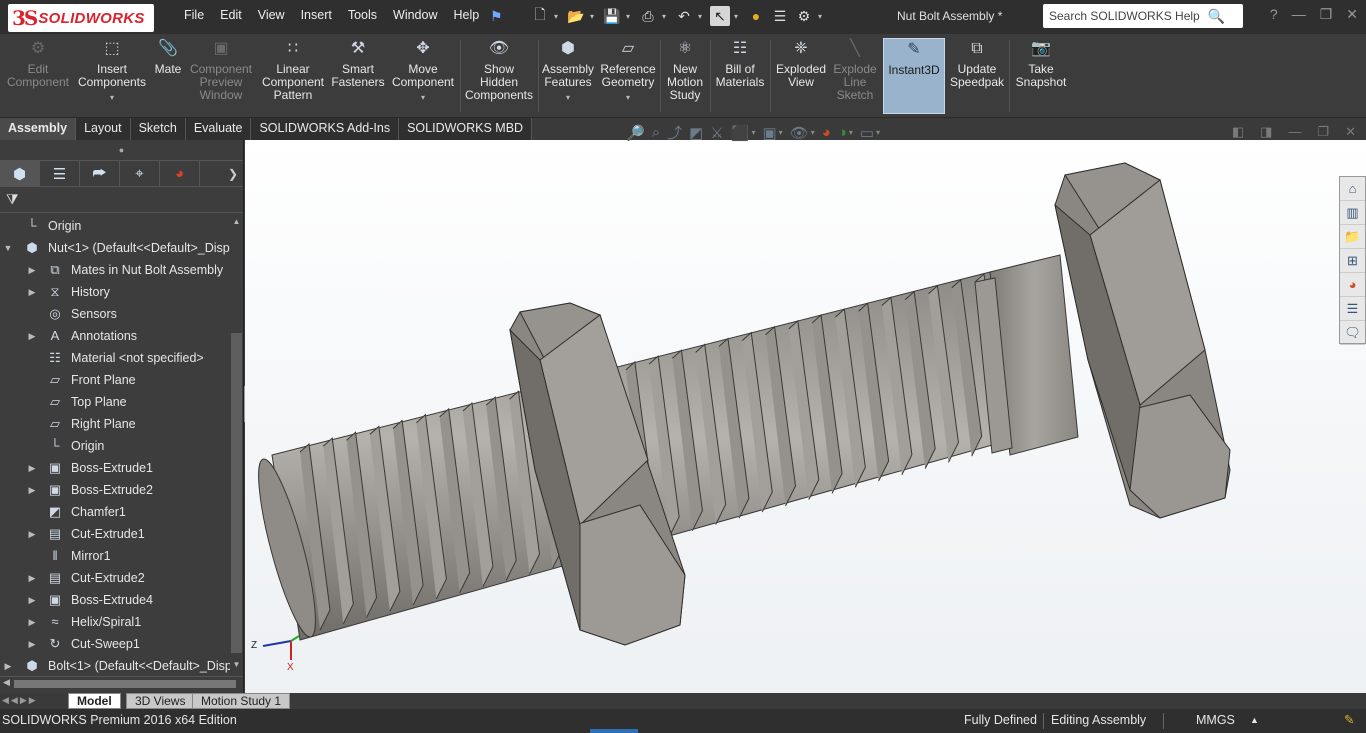  What do you see at coordinates (696, 133) in the screenshot?
I see `section-view-icon: ◩` at bounding box center [696, 133].